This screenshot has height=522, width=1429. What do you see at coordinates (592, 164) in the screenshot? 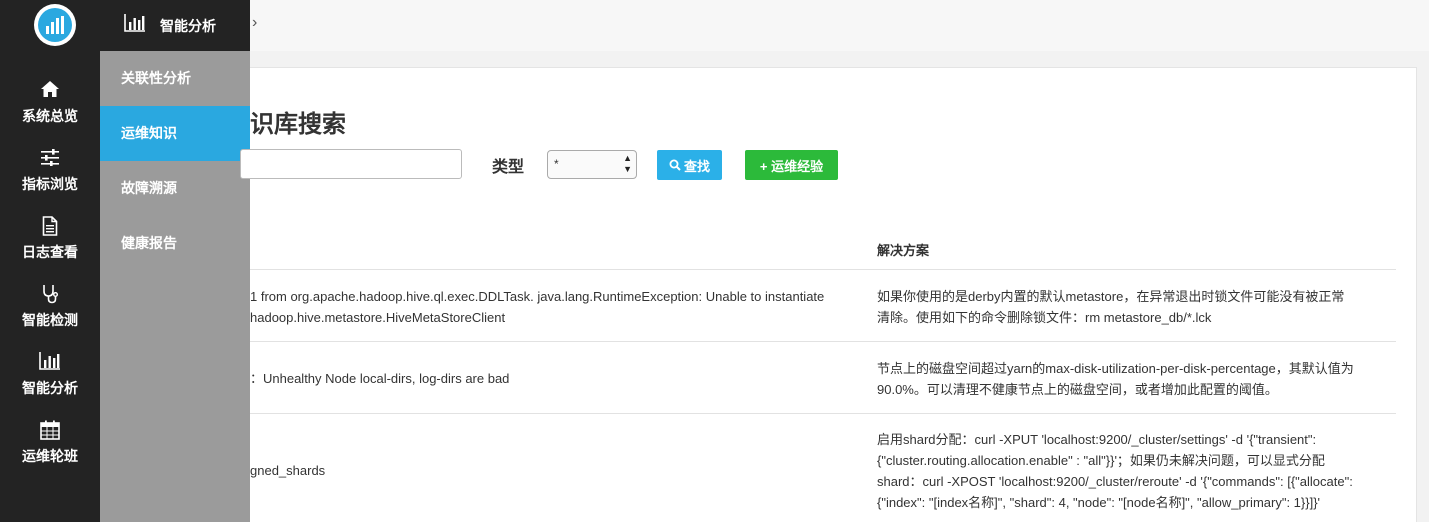
I see `type-select: * ▲ ▼` at bounding box center [592, 164].